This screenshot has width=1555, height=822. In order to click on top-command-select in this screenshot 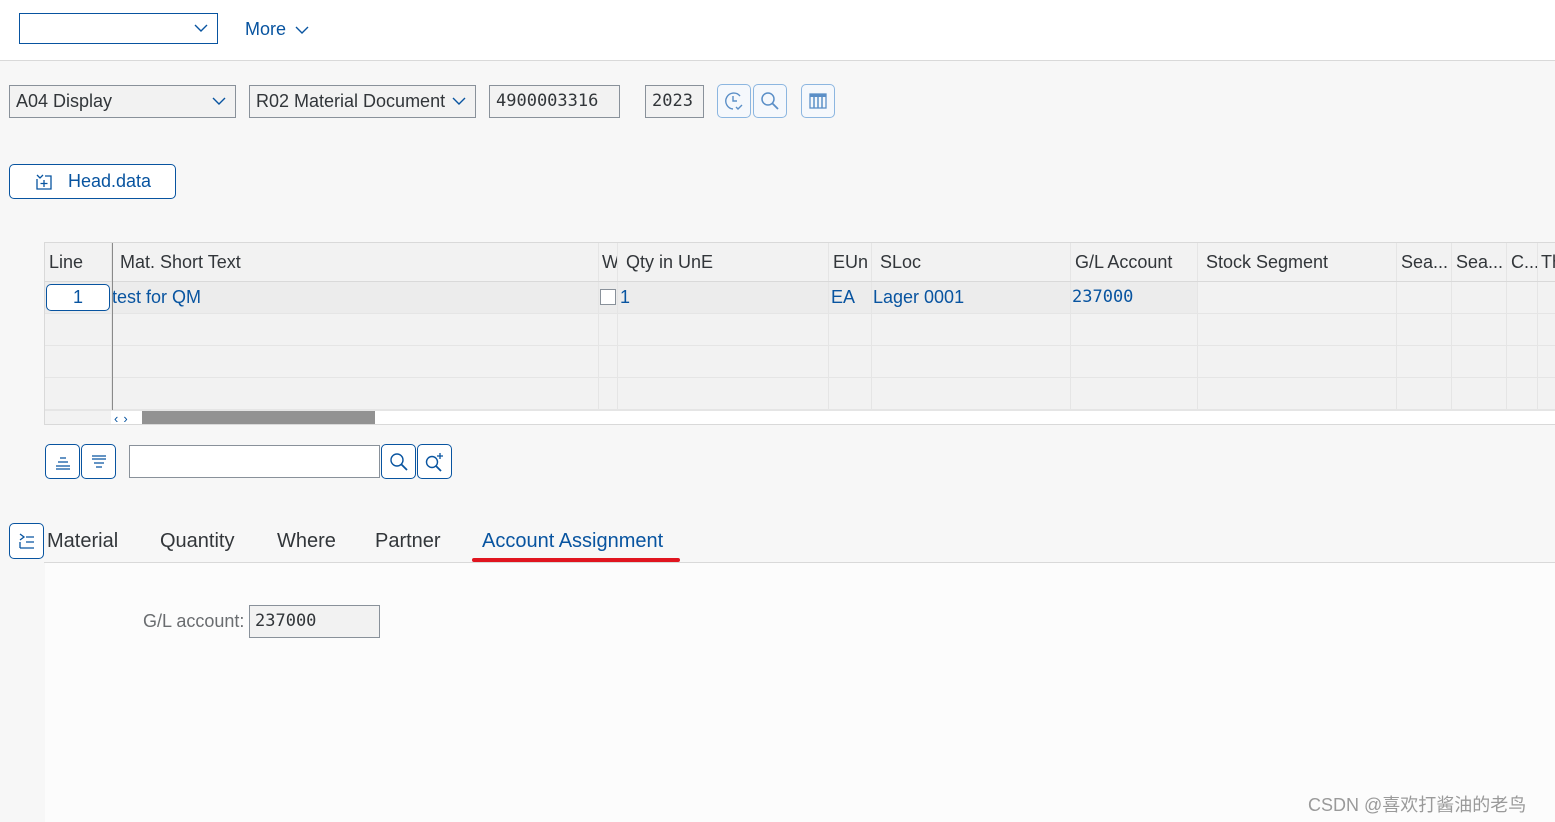, I will do `click(118, 28)`.